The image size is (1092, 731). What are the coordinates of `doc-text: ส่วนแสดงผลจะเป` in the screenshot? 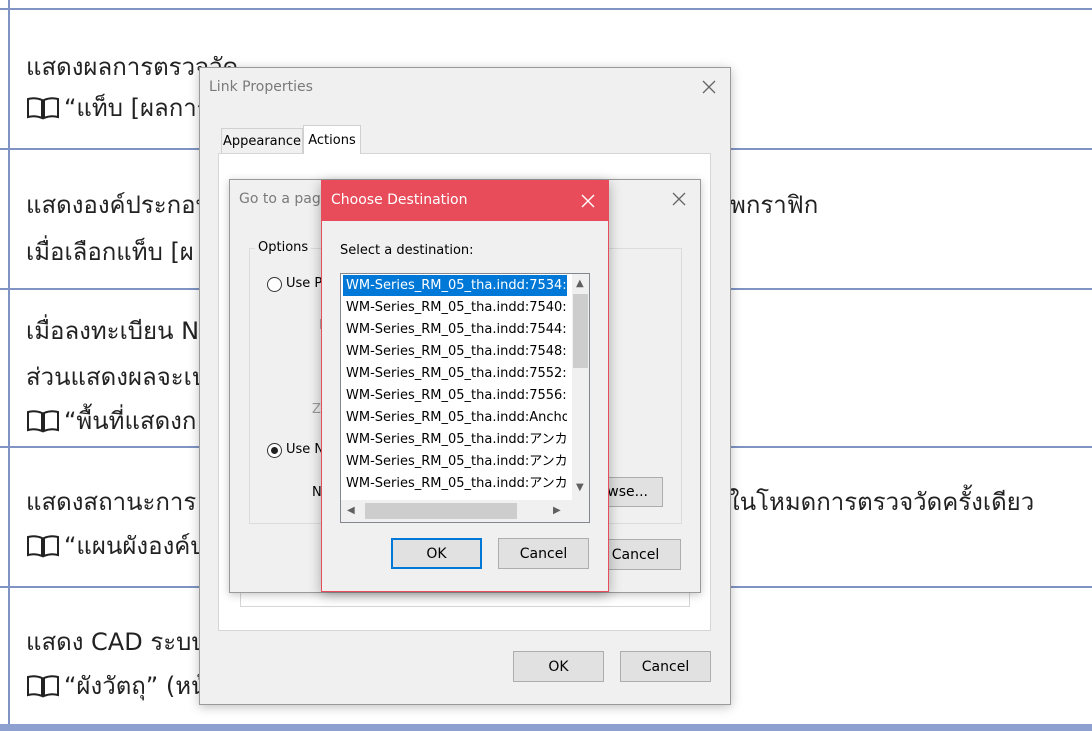 It's located at (117, 377).